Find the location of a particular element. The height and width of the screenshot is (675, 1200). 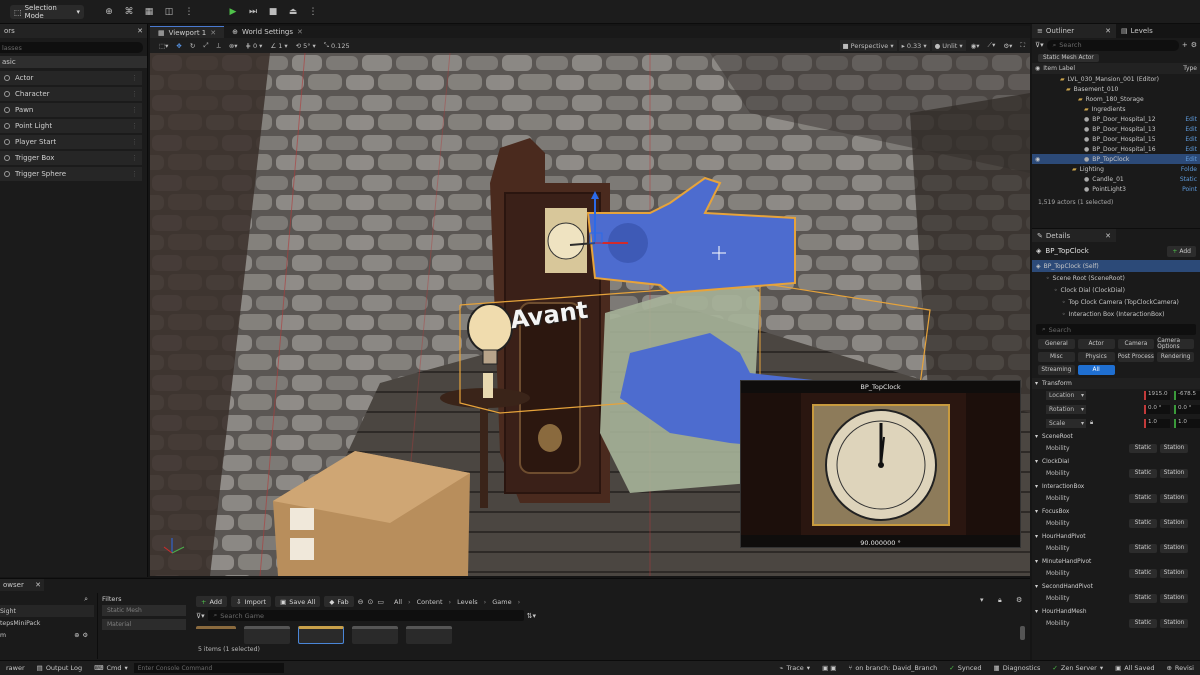

visibility-eye-icon: ◉ is located at coordinates (1037, 159).